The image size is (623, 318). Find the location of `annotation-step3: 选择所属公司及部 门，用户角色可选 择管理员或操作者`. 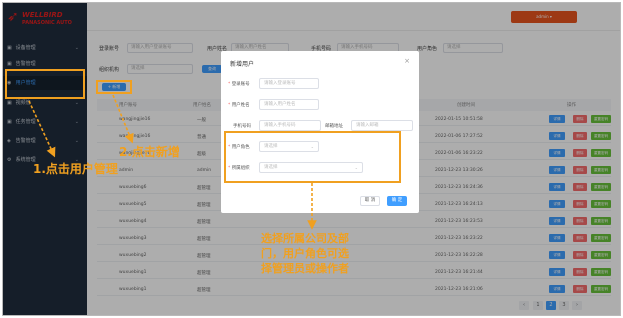

annotation-step3: 选择所属公司及部 门，用户角色可选 择管理员或操作者 is located at coordinates (305, 253).